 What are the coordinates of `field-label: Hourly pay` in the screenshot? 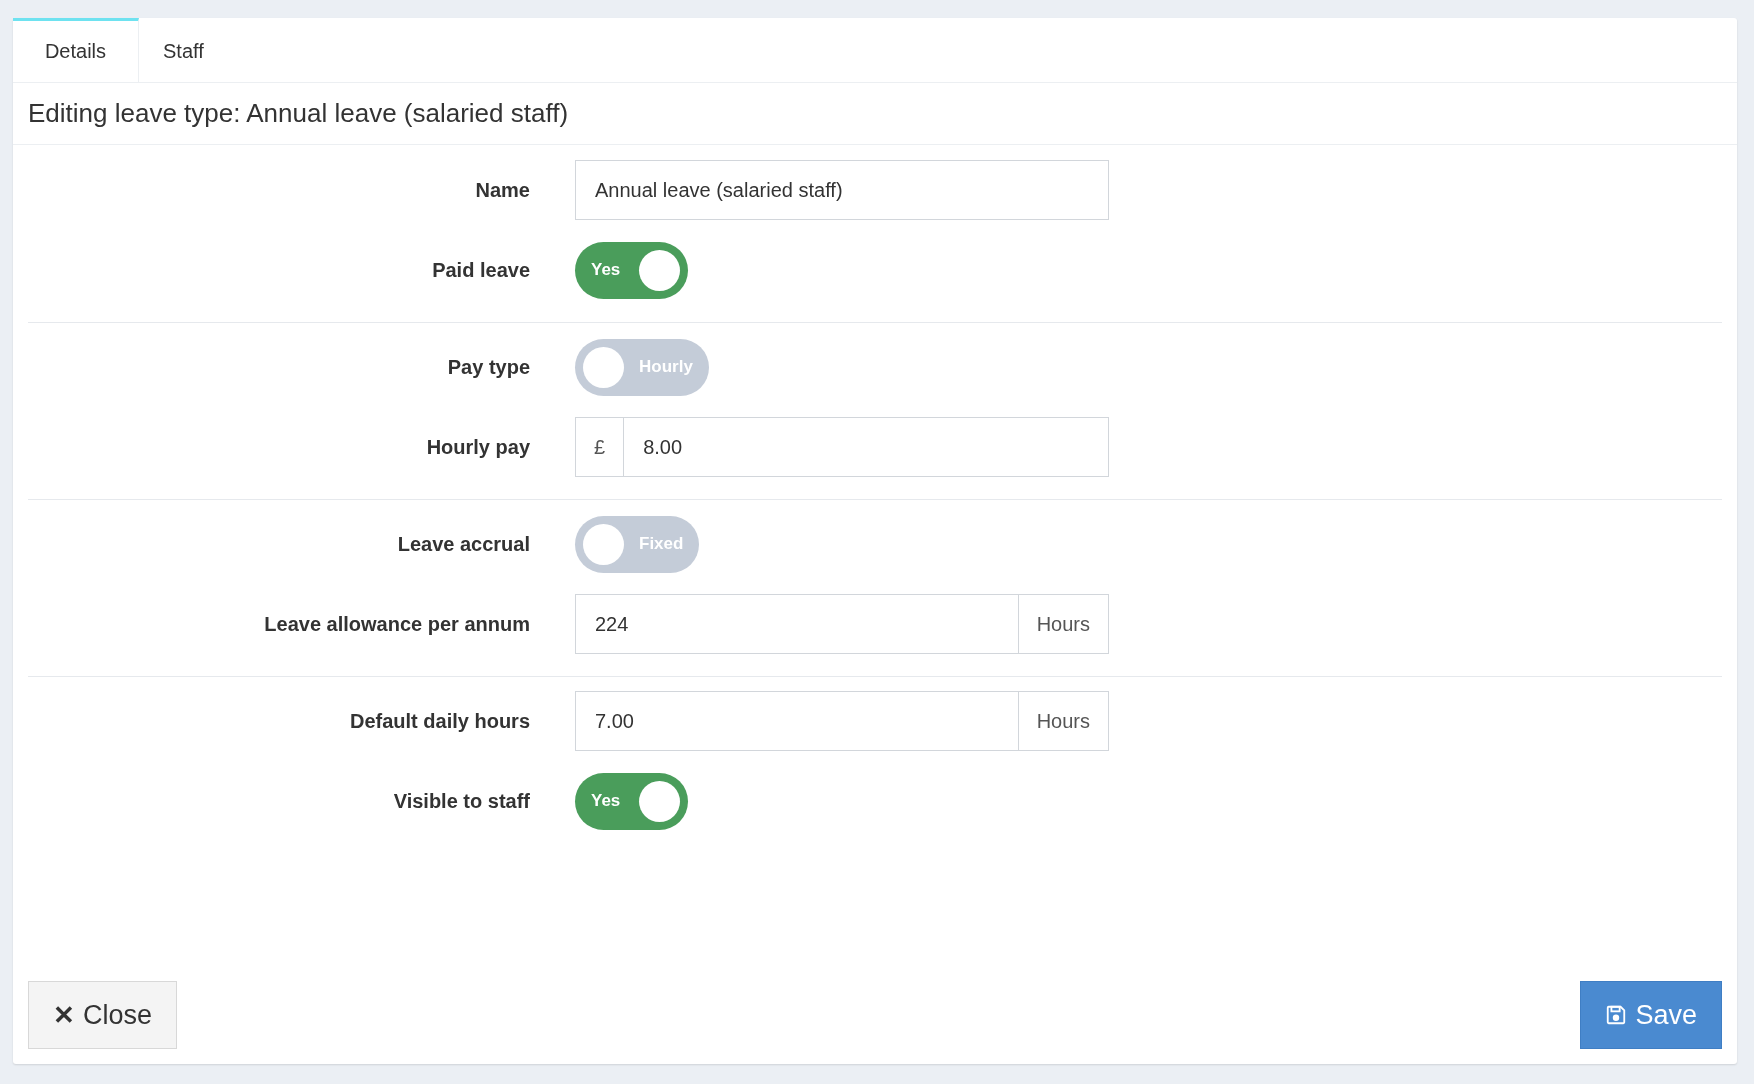 It's located at (478, 447).